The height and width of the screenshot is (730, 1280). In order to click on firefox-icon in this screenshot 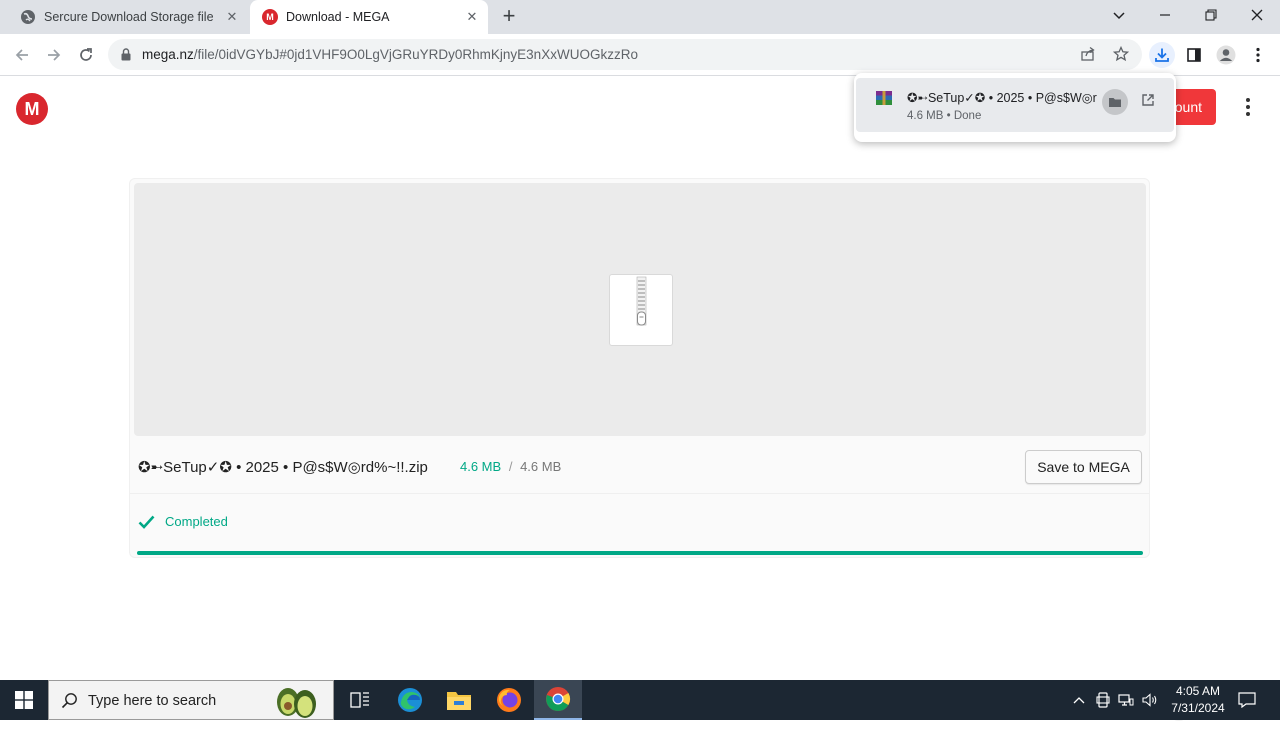, I will do `click(509, 700)`.